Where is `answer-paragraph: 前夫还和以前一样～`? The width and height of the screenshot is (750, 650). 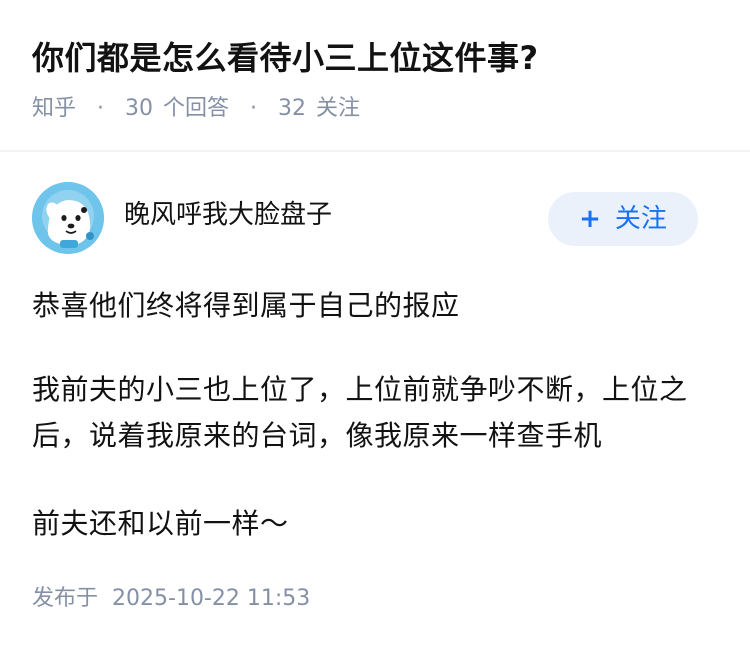
answer-paragraph: 前夫还和以前一样～ is located at coordinates (160, 523).